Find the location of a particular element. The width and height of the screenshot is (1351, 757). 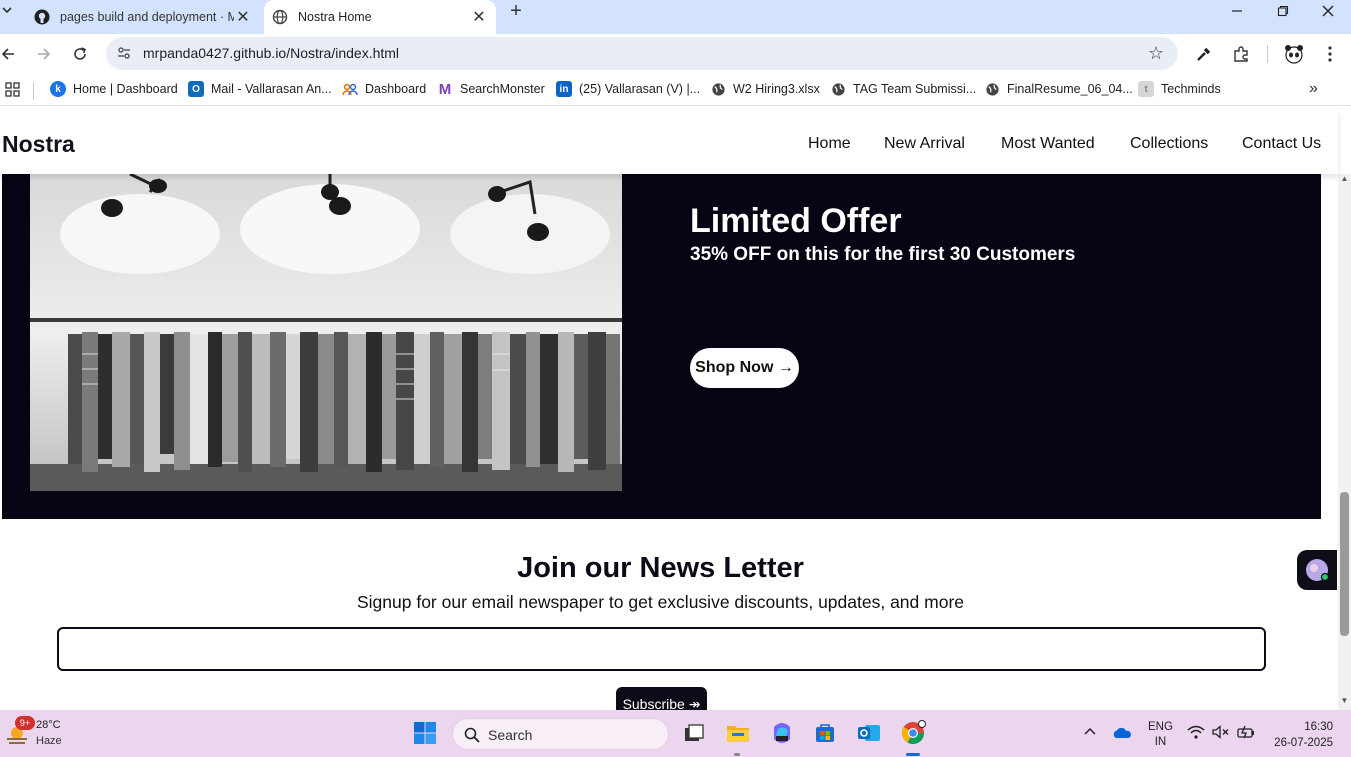

windows-start-icon is located at coordinates (425, 733).